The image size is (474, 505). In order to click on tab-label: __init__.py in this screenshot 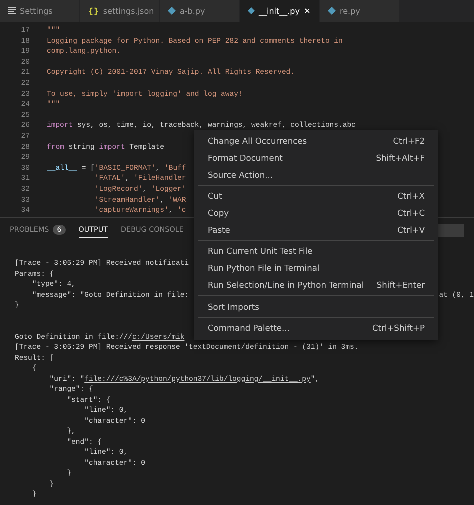, I will do `click(279, 11)`.